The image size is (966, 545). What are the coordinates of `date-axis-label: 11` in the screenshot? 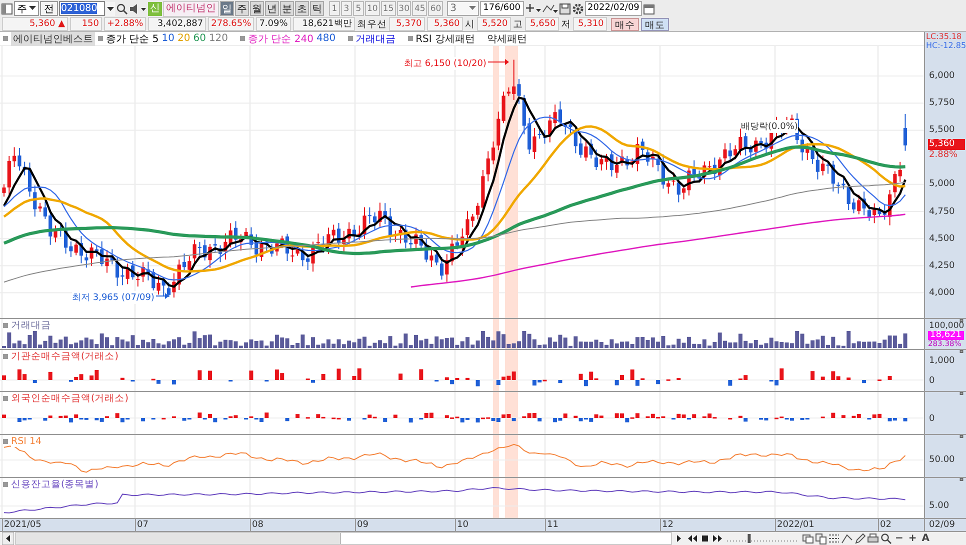 It's located at (551, 525).